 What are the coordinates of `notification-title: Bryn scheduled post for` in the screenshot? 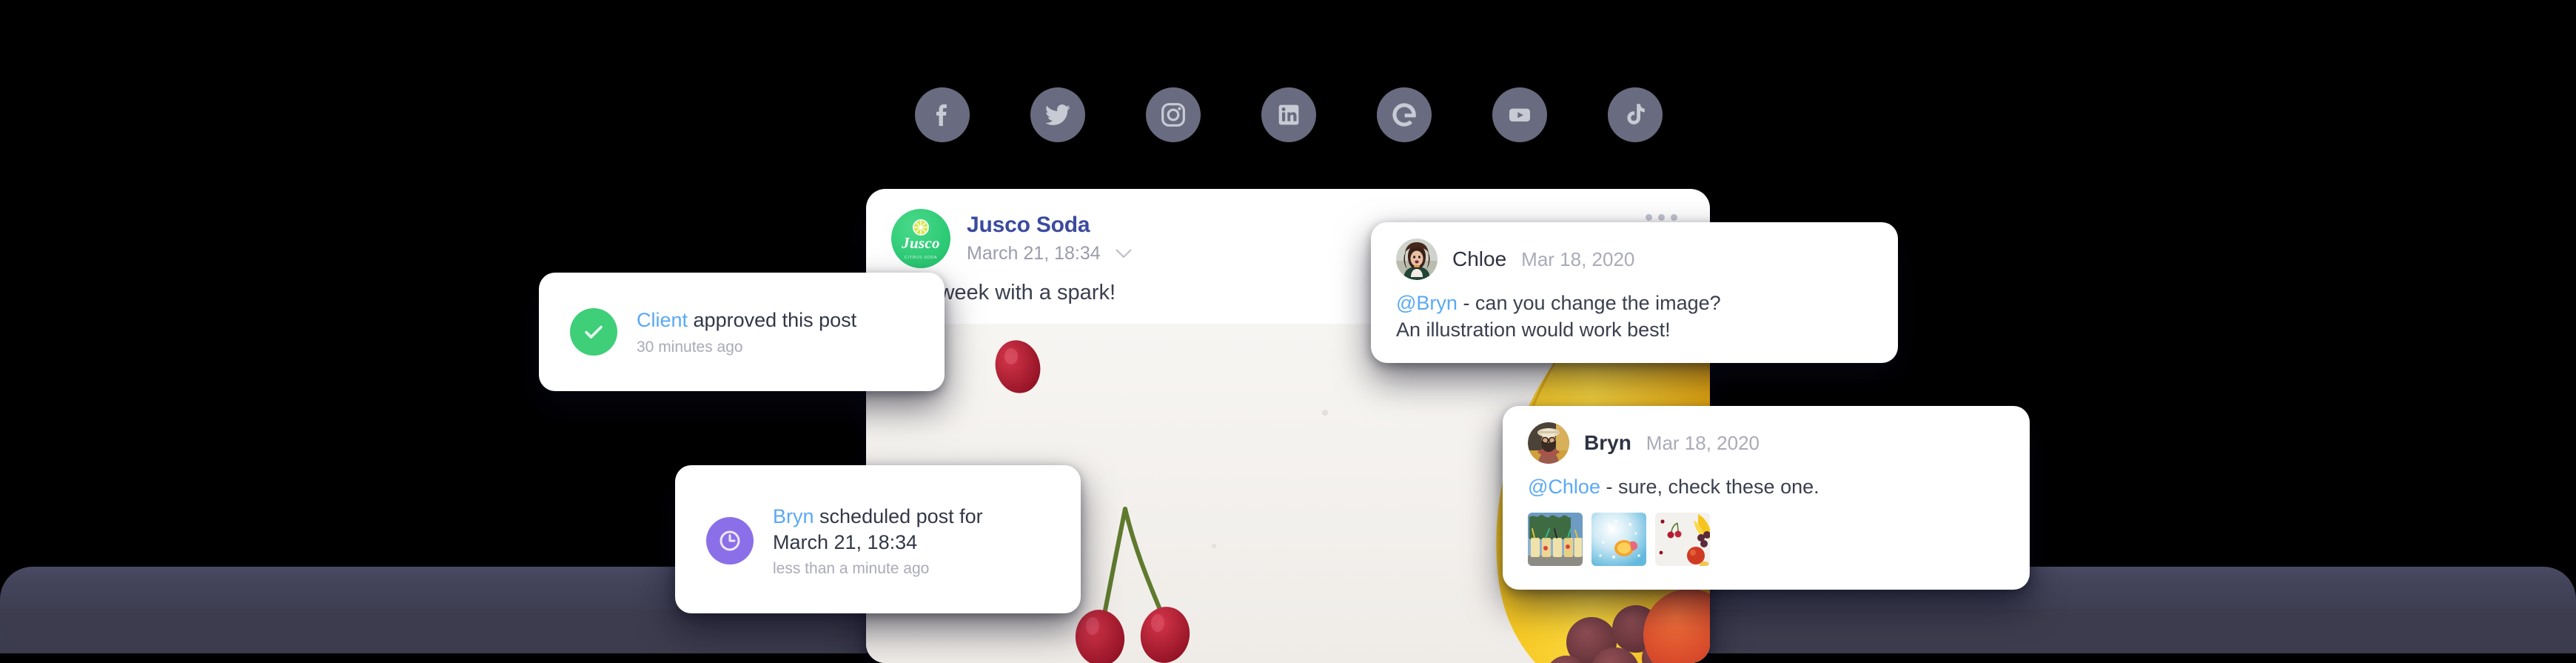 It's located at (878, 517).